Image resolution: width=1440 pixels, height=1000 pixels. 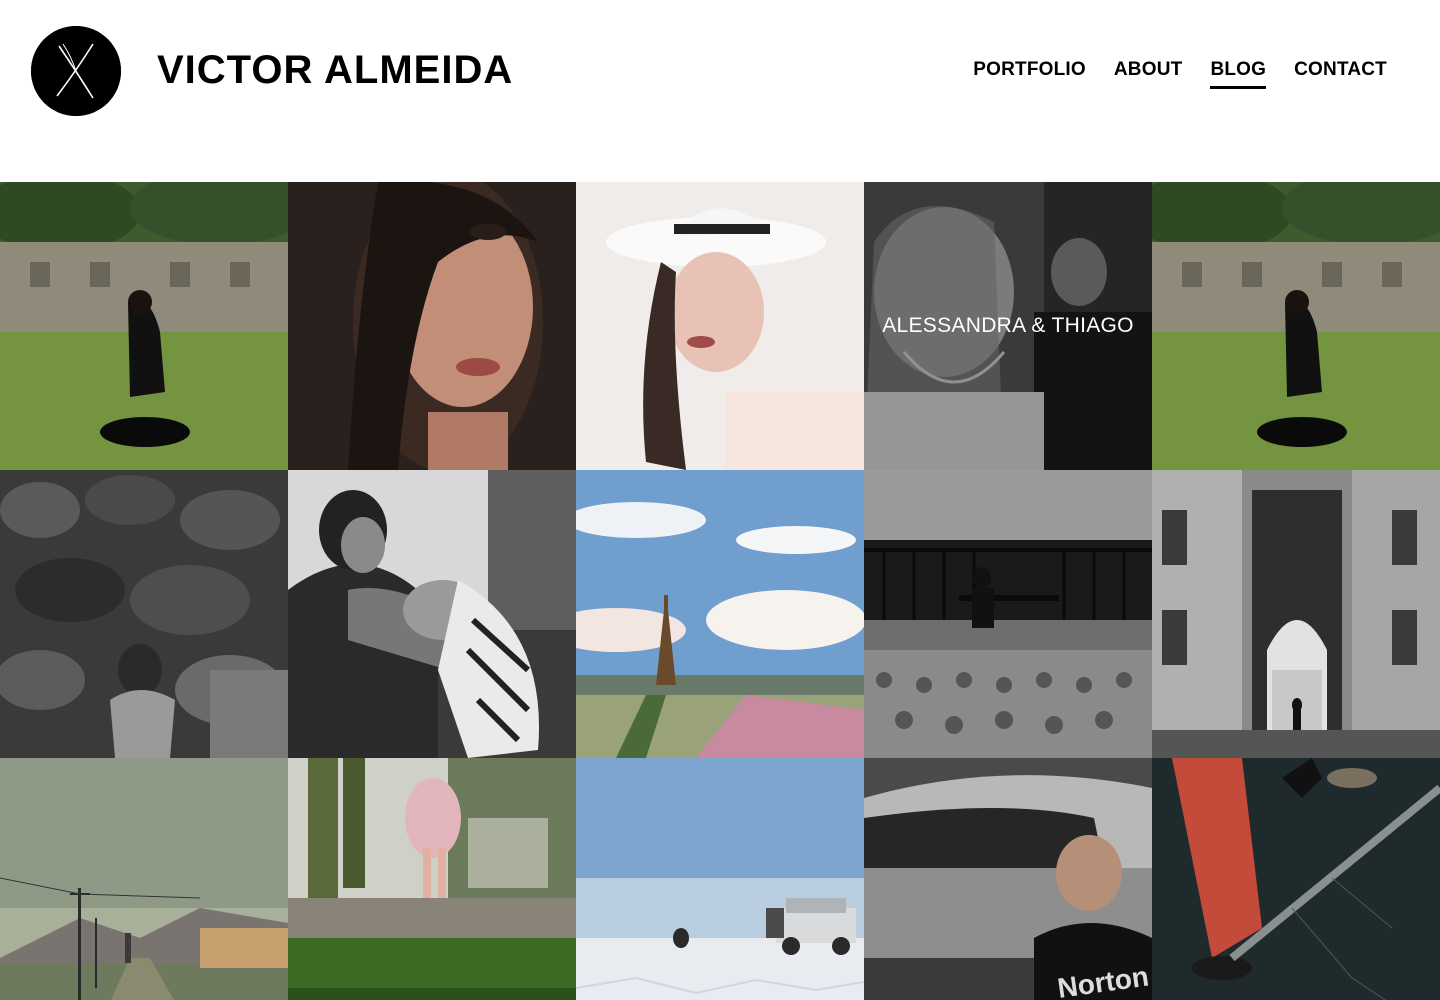 I want to click on photo-red-trousers-water, so click(x=1296, y=879).